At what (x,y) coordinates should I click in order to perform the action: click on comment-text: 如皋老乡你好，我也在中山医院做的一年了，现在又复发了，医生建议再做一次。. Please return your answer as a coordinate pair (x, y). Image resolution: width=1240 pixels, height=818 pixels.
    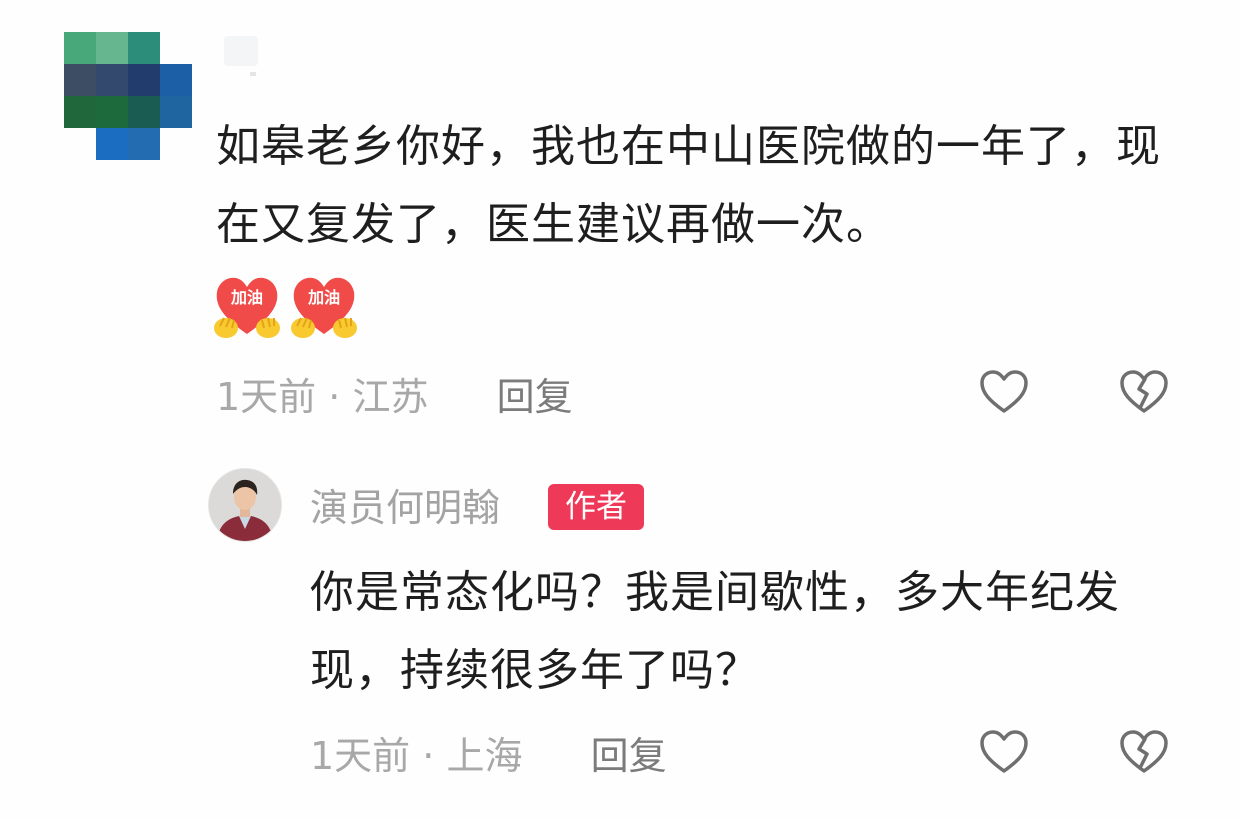
    Looking at the image, I should click on (688, 185).